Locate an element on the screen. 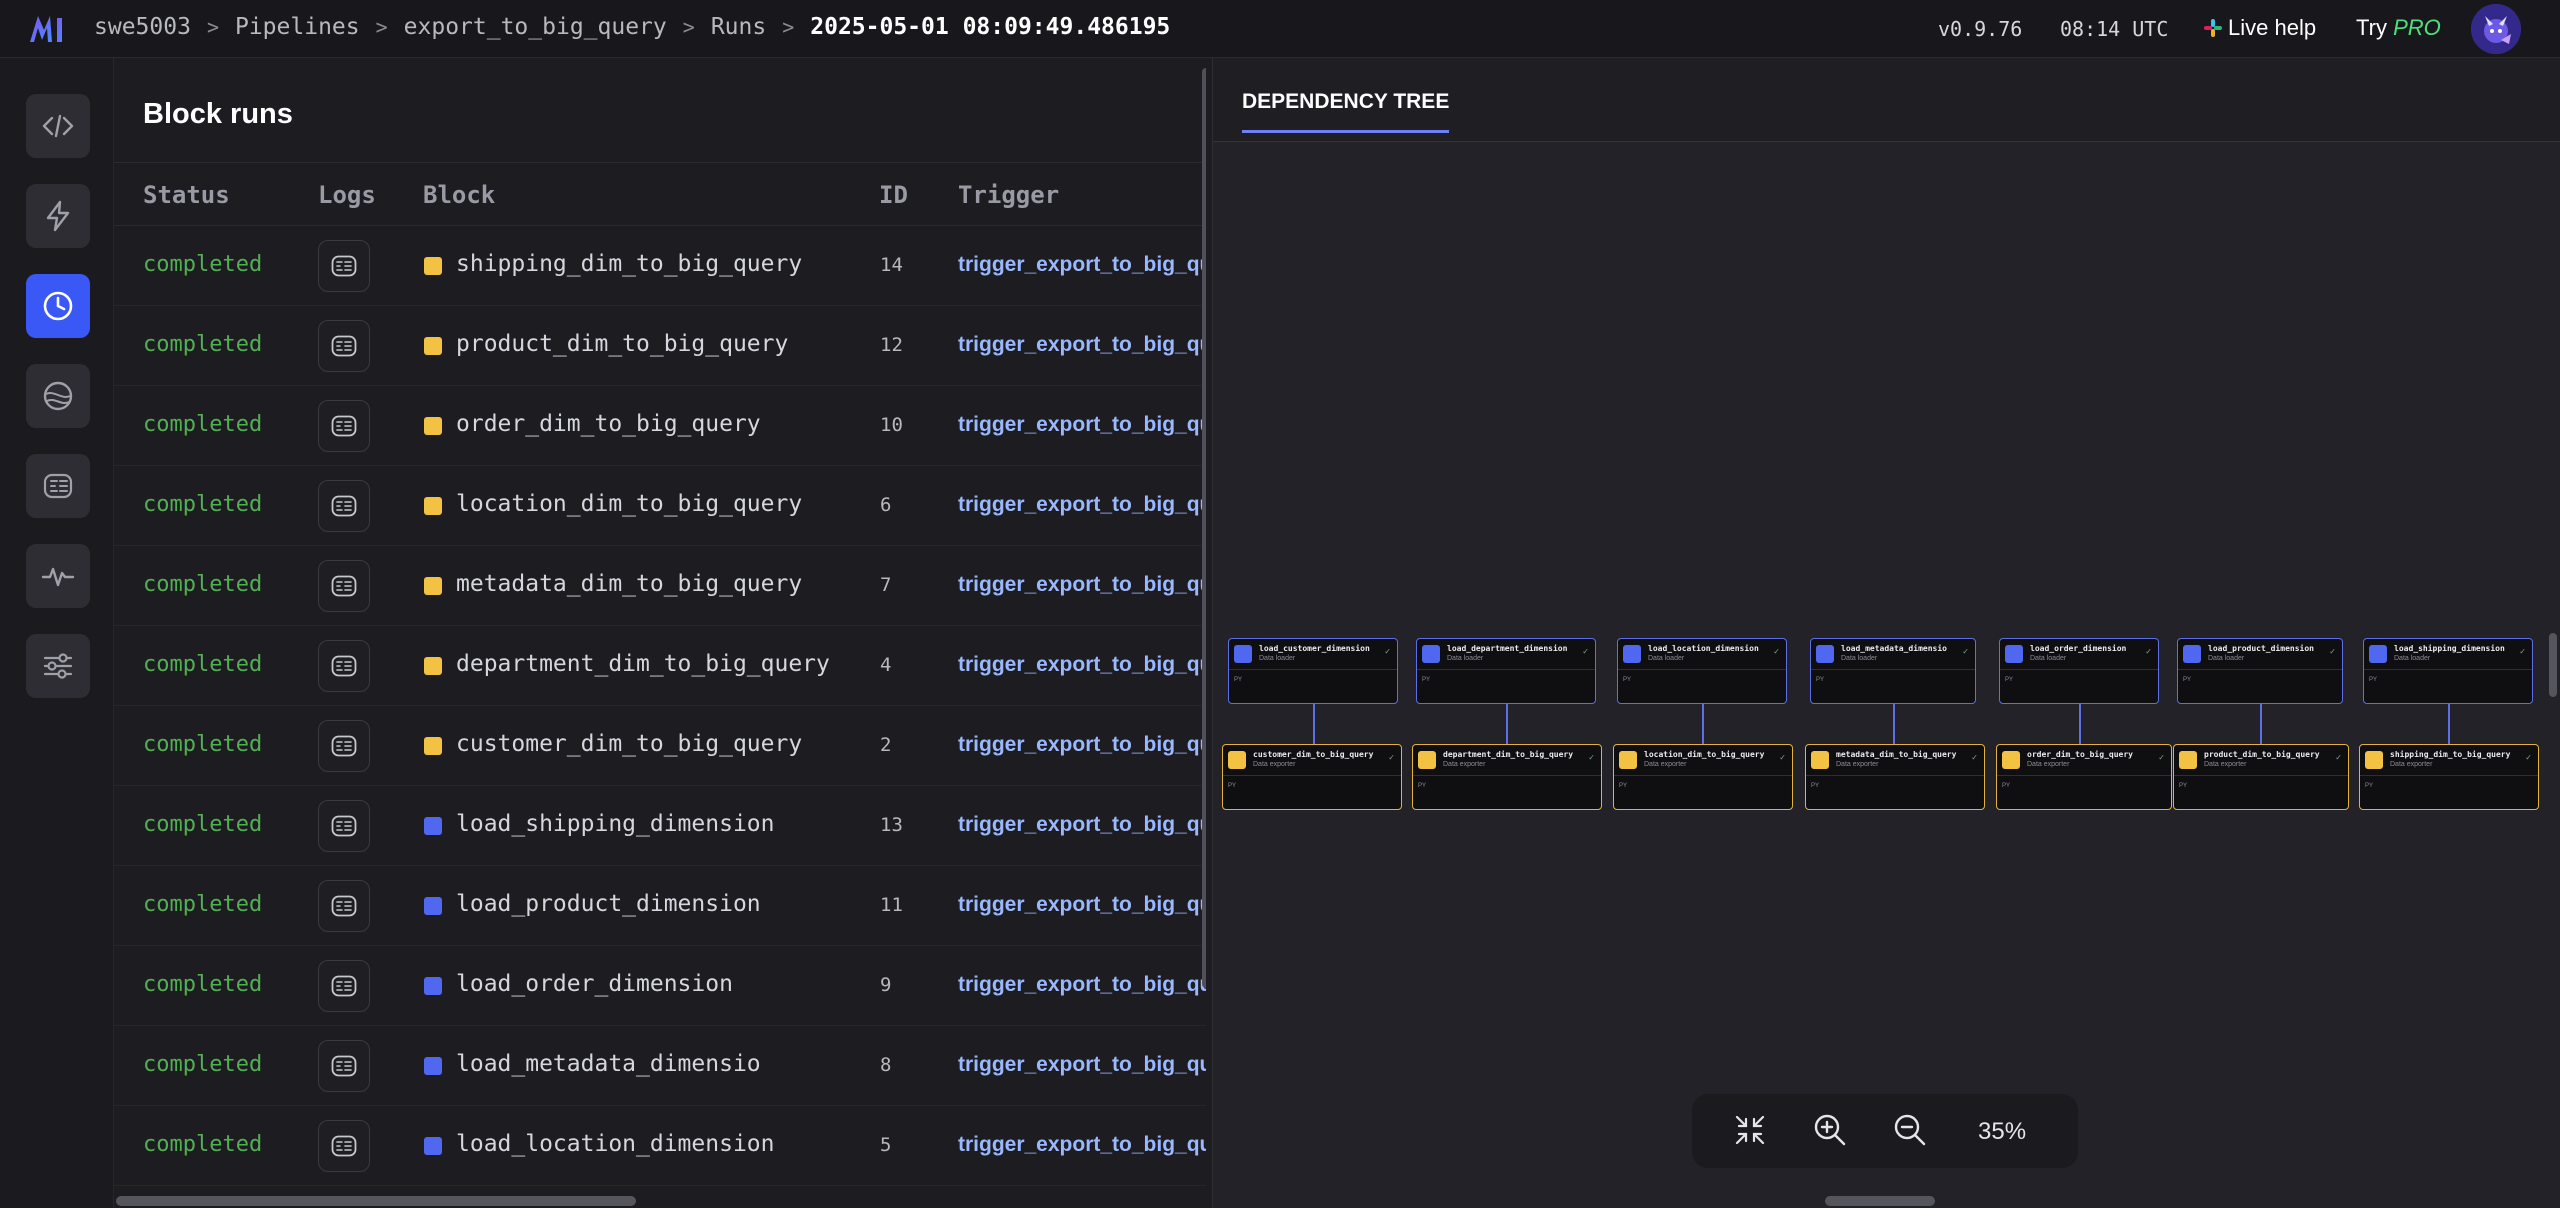 This screenshot has height=1208, width=2560. fit-to-screen-button is located at coordinates (1750, 1130).